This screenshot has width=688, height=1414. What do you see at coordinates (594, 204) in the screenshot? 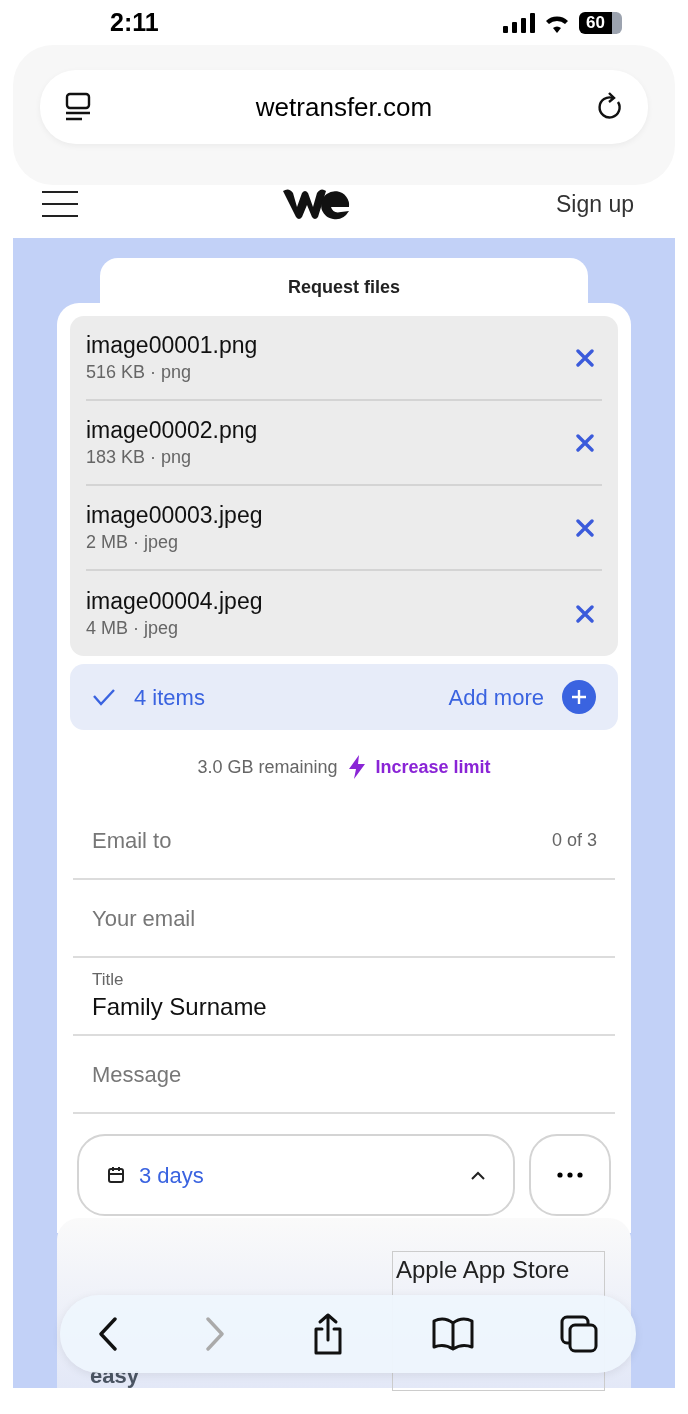
I see `sign-up-link: Sign up` at bounding box center [594, 204].